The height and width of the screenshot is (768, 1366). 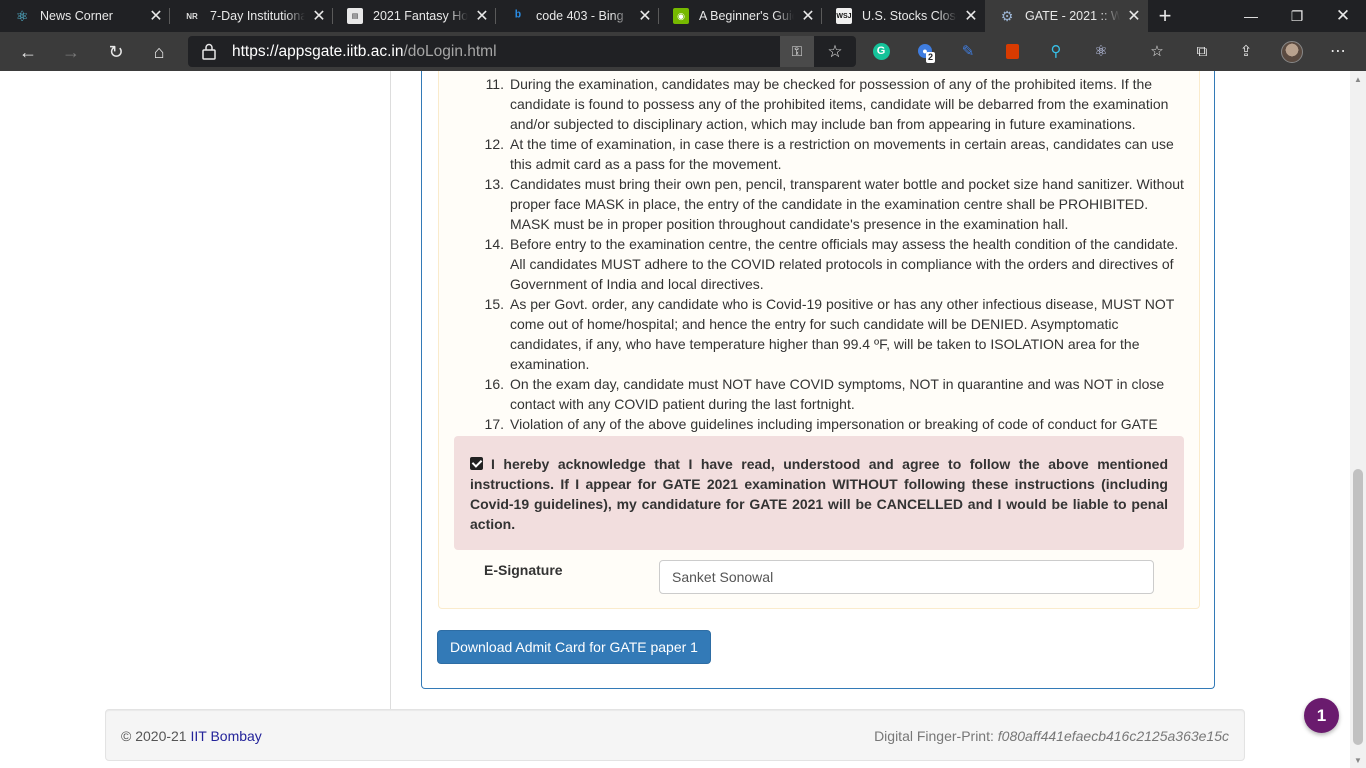 What do you see at coordinates (881, 51) in the screenshot?
I see `grammarly-icon: G` at bounding box center [881, 51].